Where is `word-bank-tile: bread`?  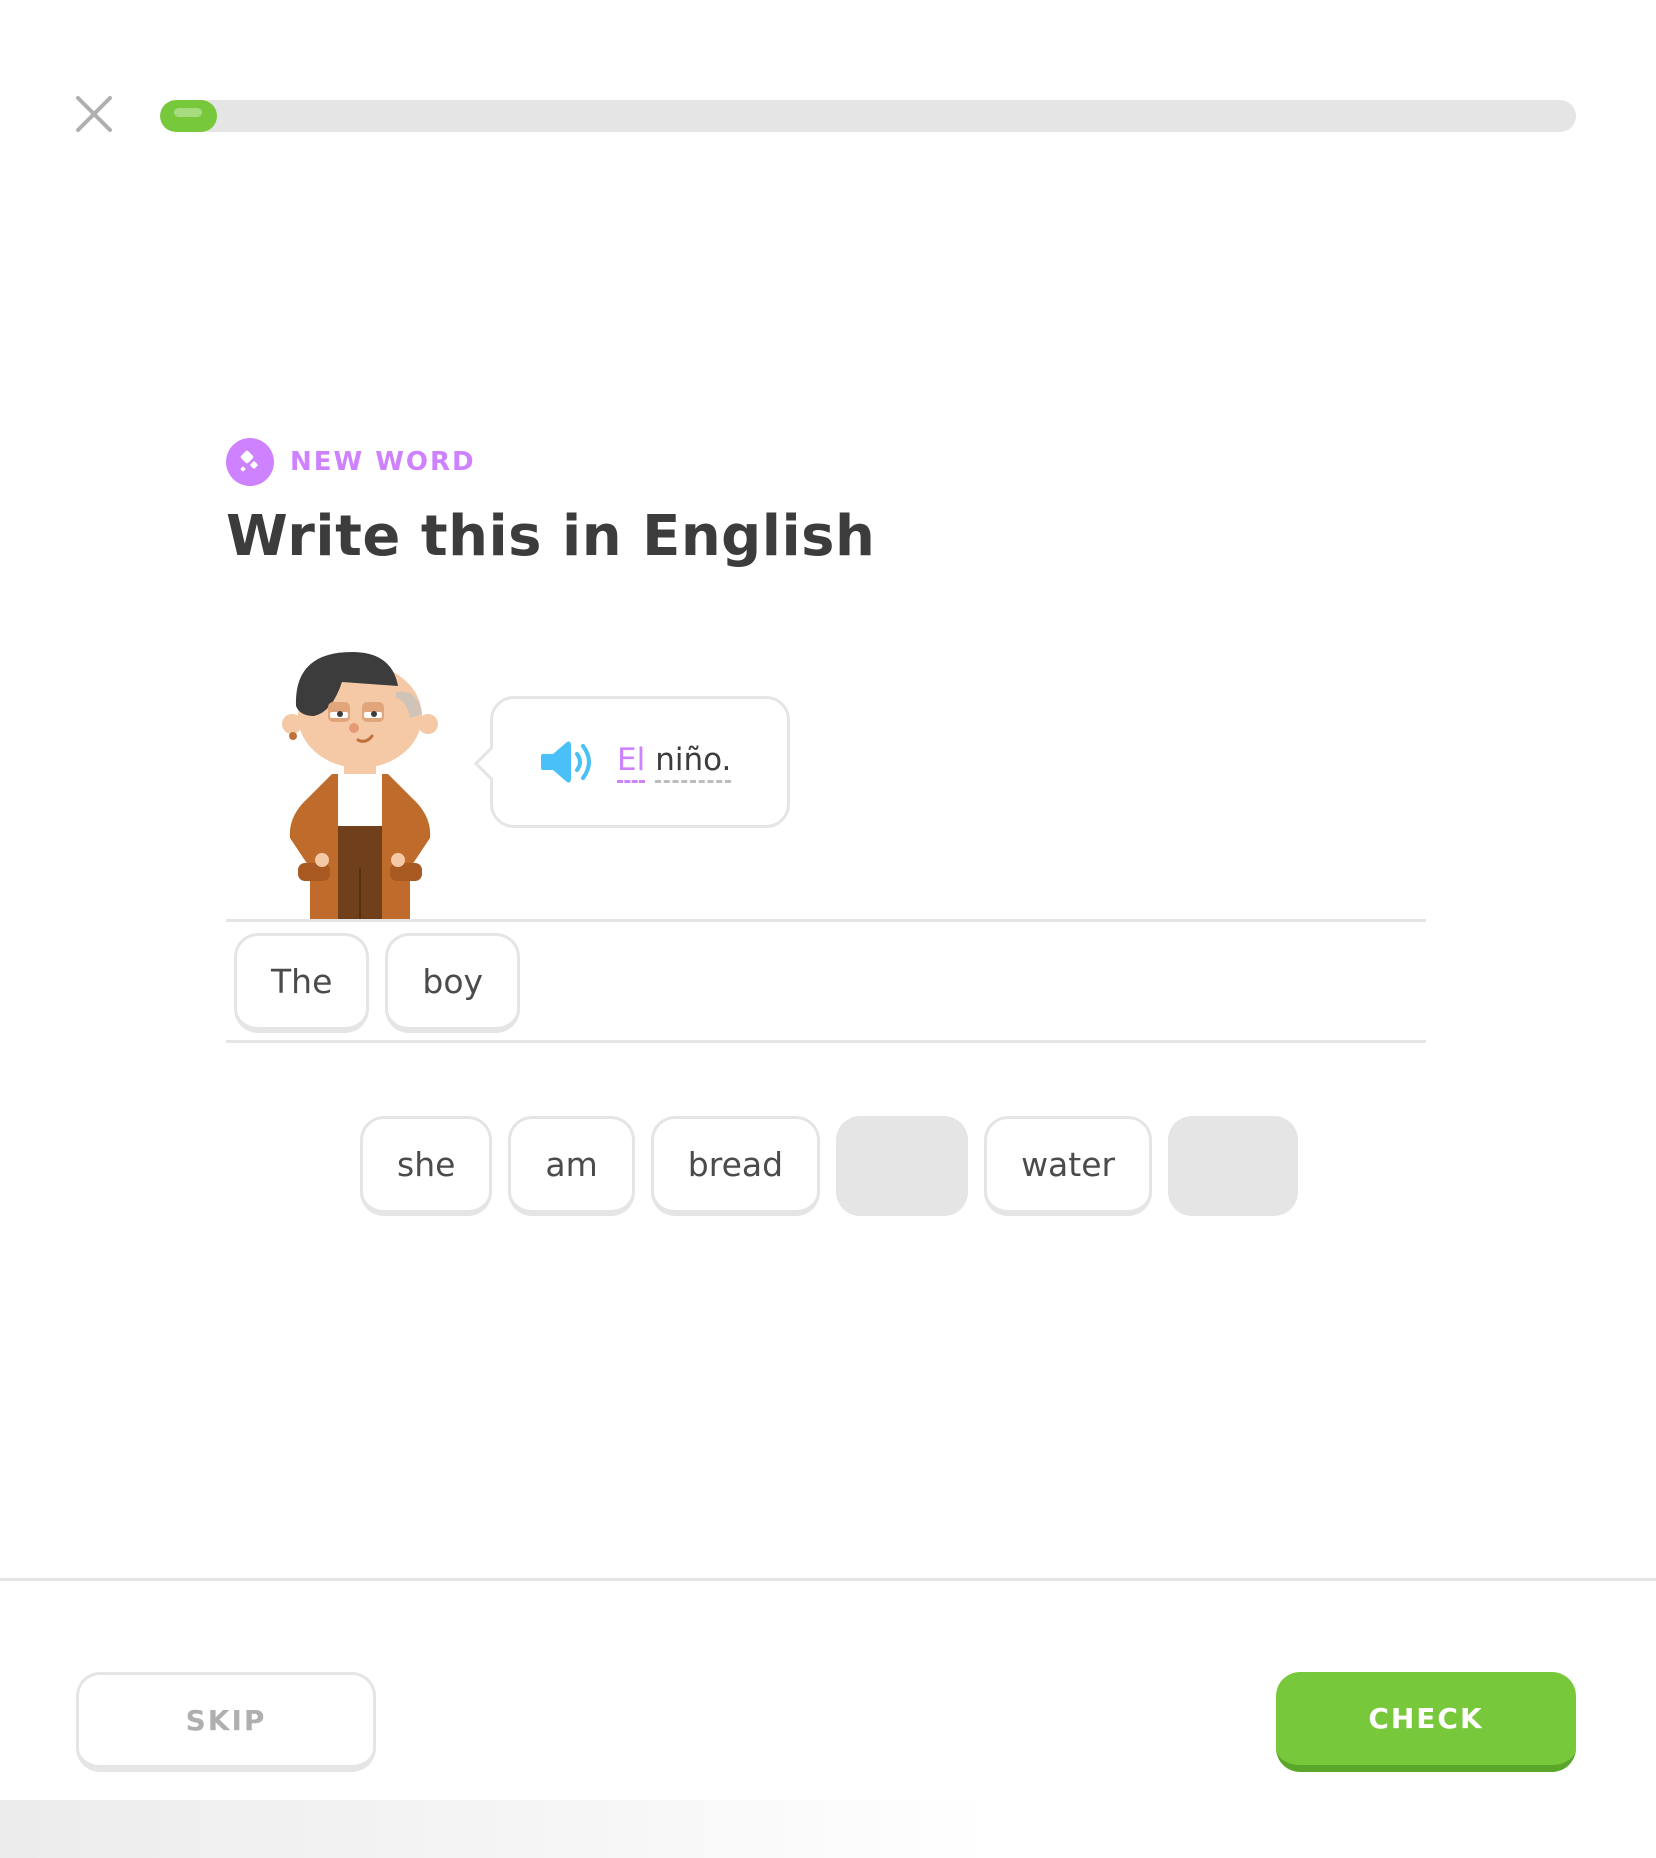
word-bank-tile: bread is located at coordinates (735, 1166).